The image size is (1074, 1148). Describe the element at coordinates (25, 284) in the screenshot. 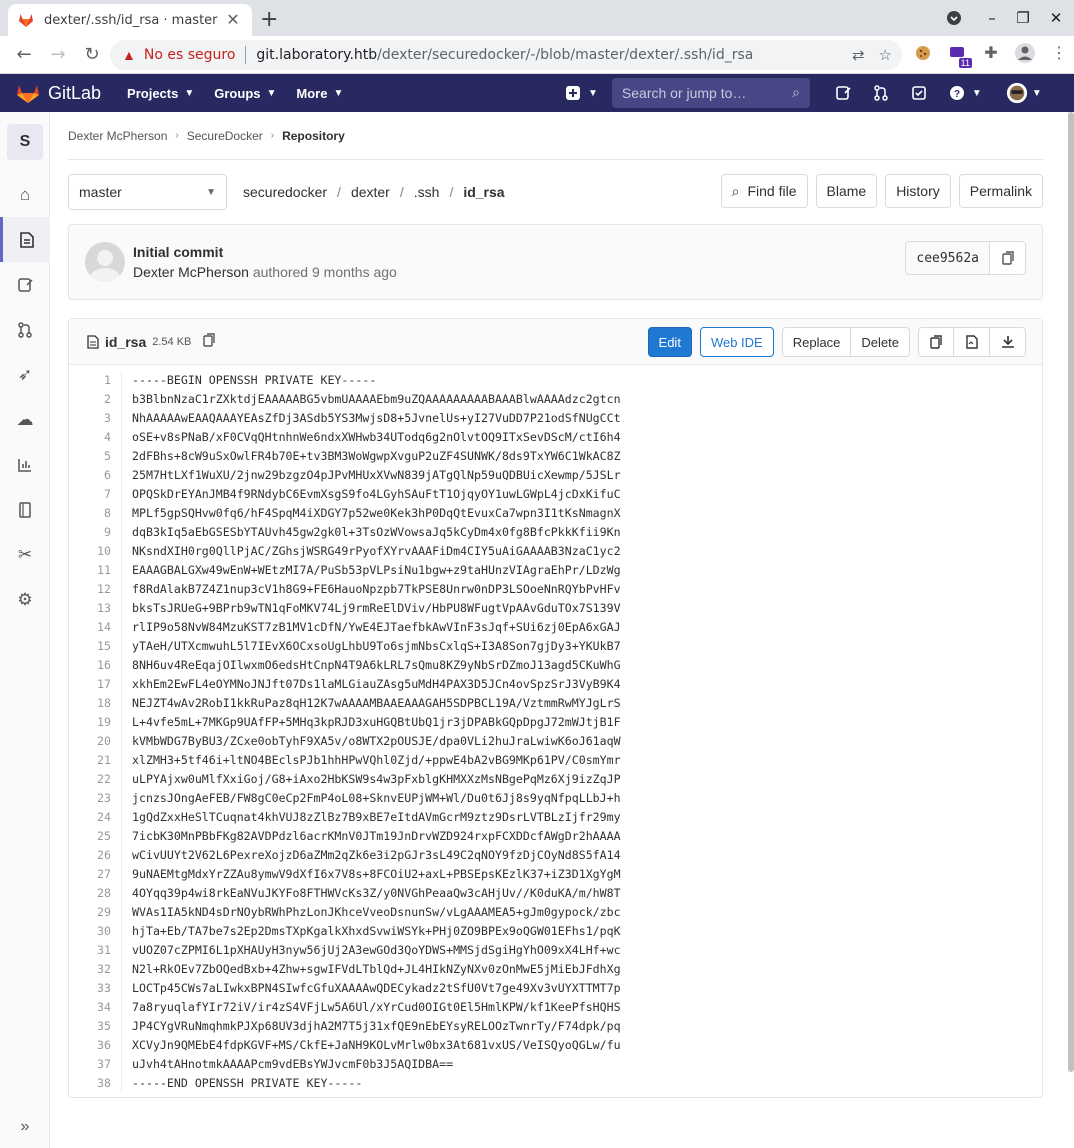

I see `sidebar-item-issues` at that location.